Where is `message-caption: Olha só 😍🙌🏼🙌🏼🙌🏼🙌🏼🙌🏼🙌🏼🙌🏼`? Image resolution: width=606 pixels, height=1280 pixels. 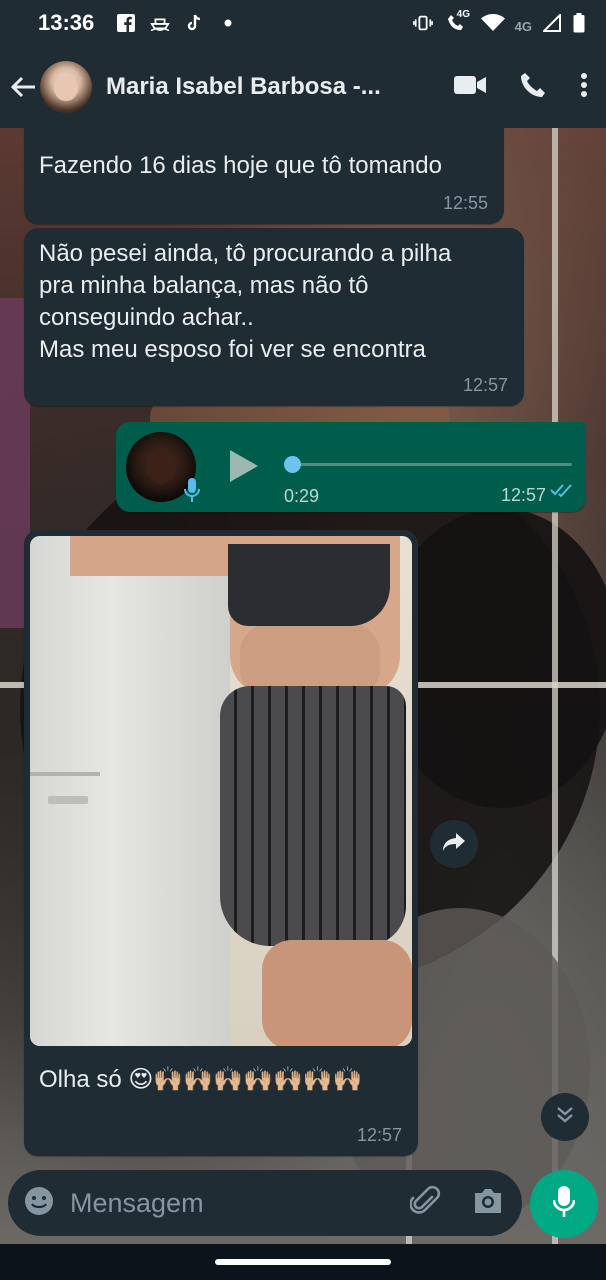 message-caption: Olha só 😍🙌🏼🙌🏼🙌🏼🙌🏼🙌🏼🙌🏼🙌🏼 is located at coordinates (219, 1079).